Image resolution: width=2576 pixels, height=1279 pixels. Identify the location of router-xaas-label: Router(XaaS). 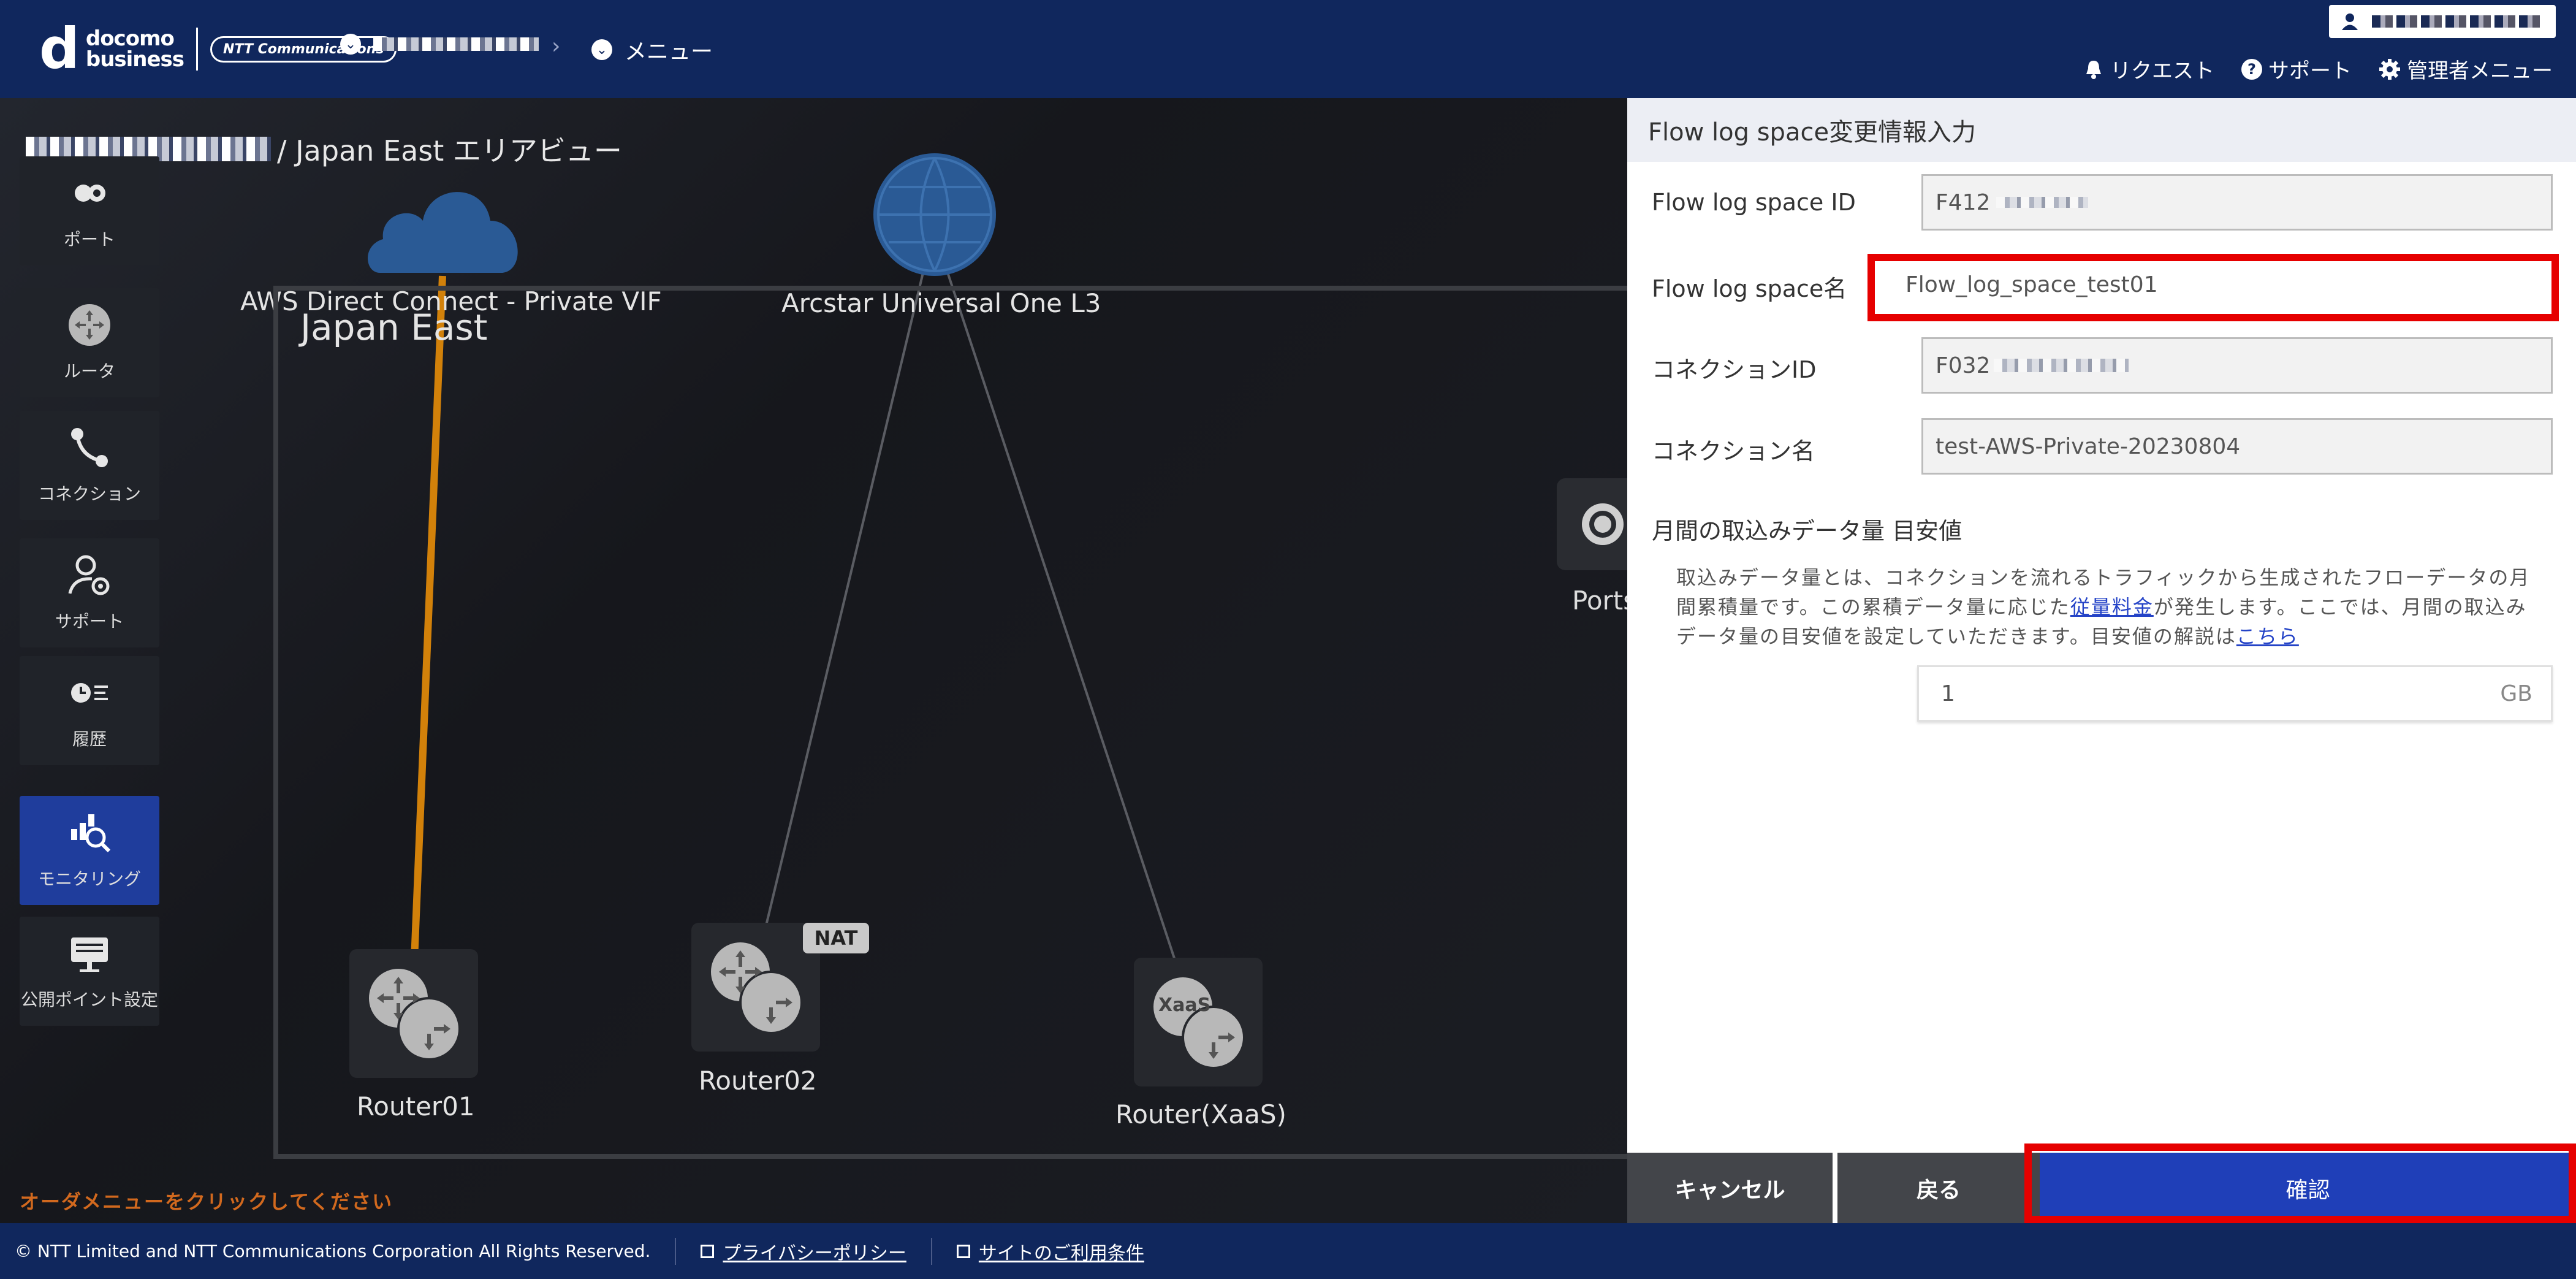
(1200, 1114).